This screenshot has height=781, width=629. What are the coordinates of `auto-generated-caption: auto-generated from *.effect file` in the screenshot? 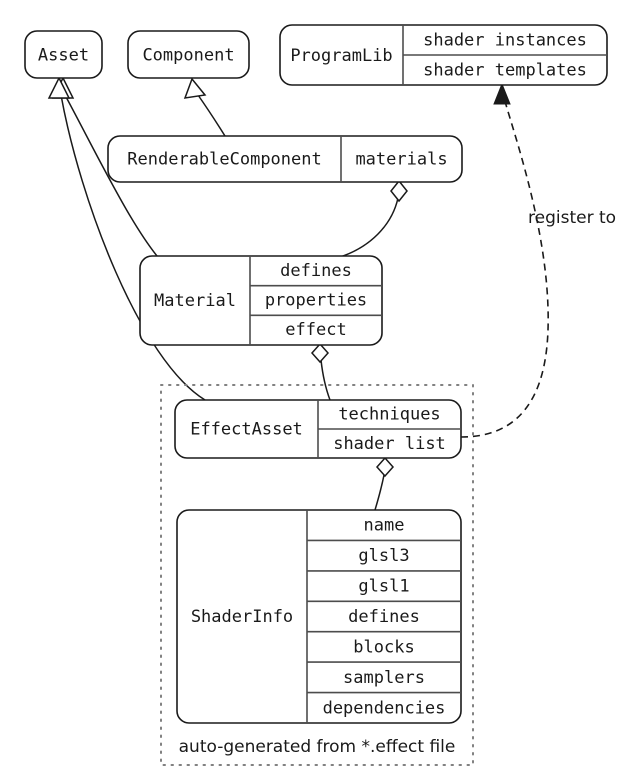 It's located at (317, 747).